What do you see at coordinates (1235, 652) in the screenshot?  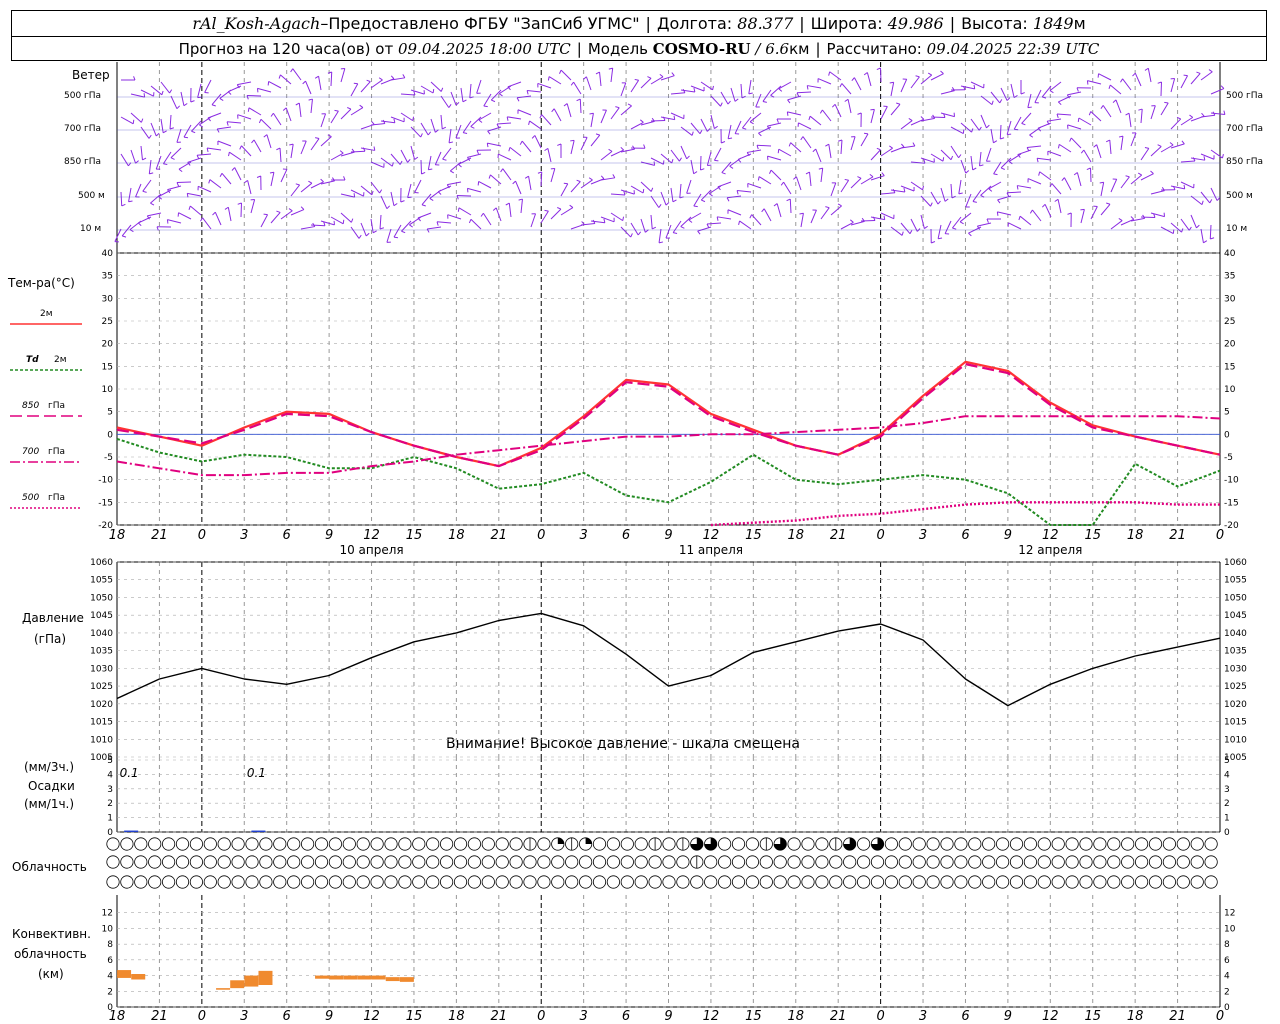 I see `pressure-ytick-label-right: 1035` at bounding box center [1235, 652].